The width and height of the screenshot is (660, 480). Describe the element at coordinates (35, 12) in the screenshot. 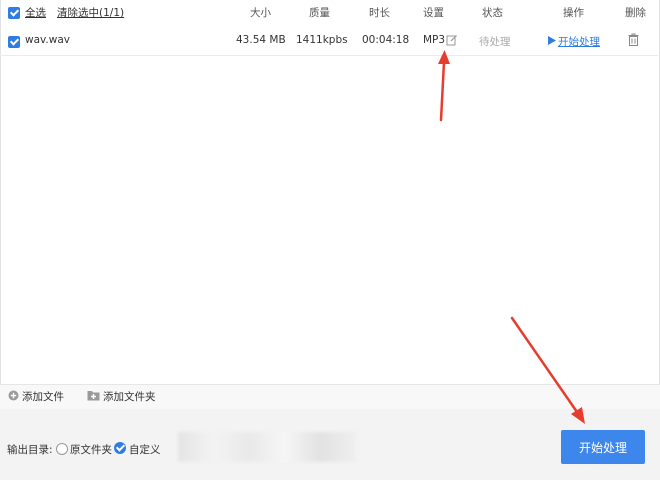

I see `select-all-link: 全选` at that location.